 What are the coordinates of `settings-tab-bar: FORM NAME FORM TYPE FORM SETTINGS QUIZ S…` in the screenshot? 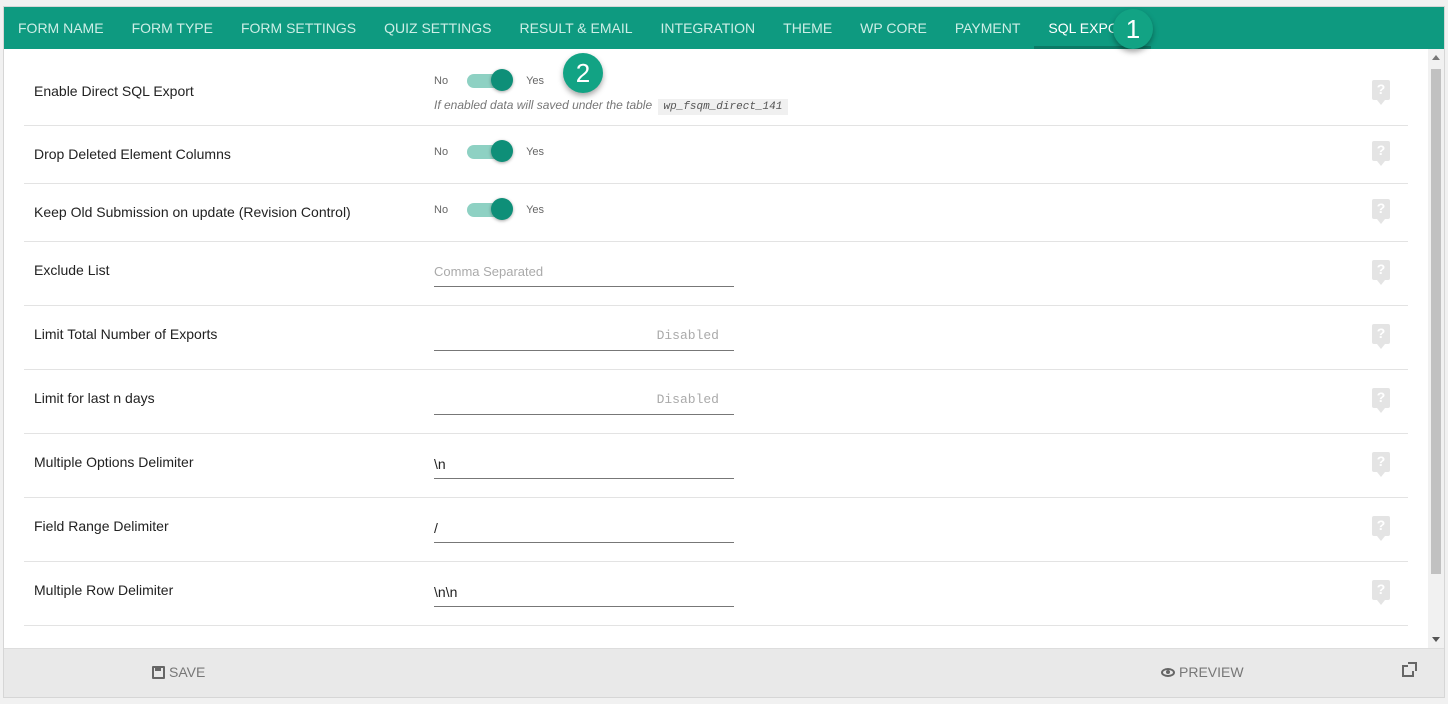 It's located at (724, 28).